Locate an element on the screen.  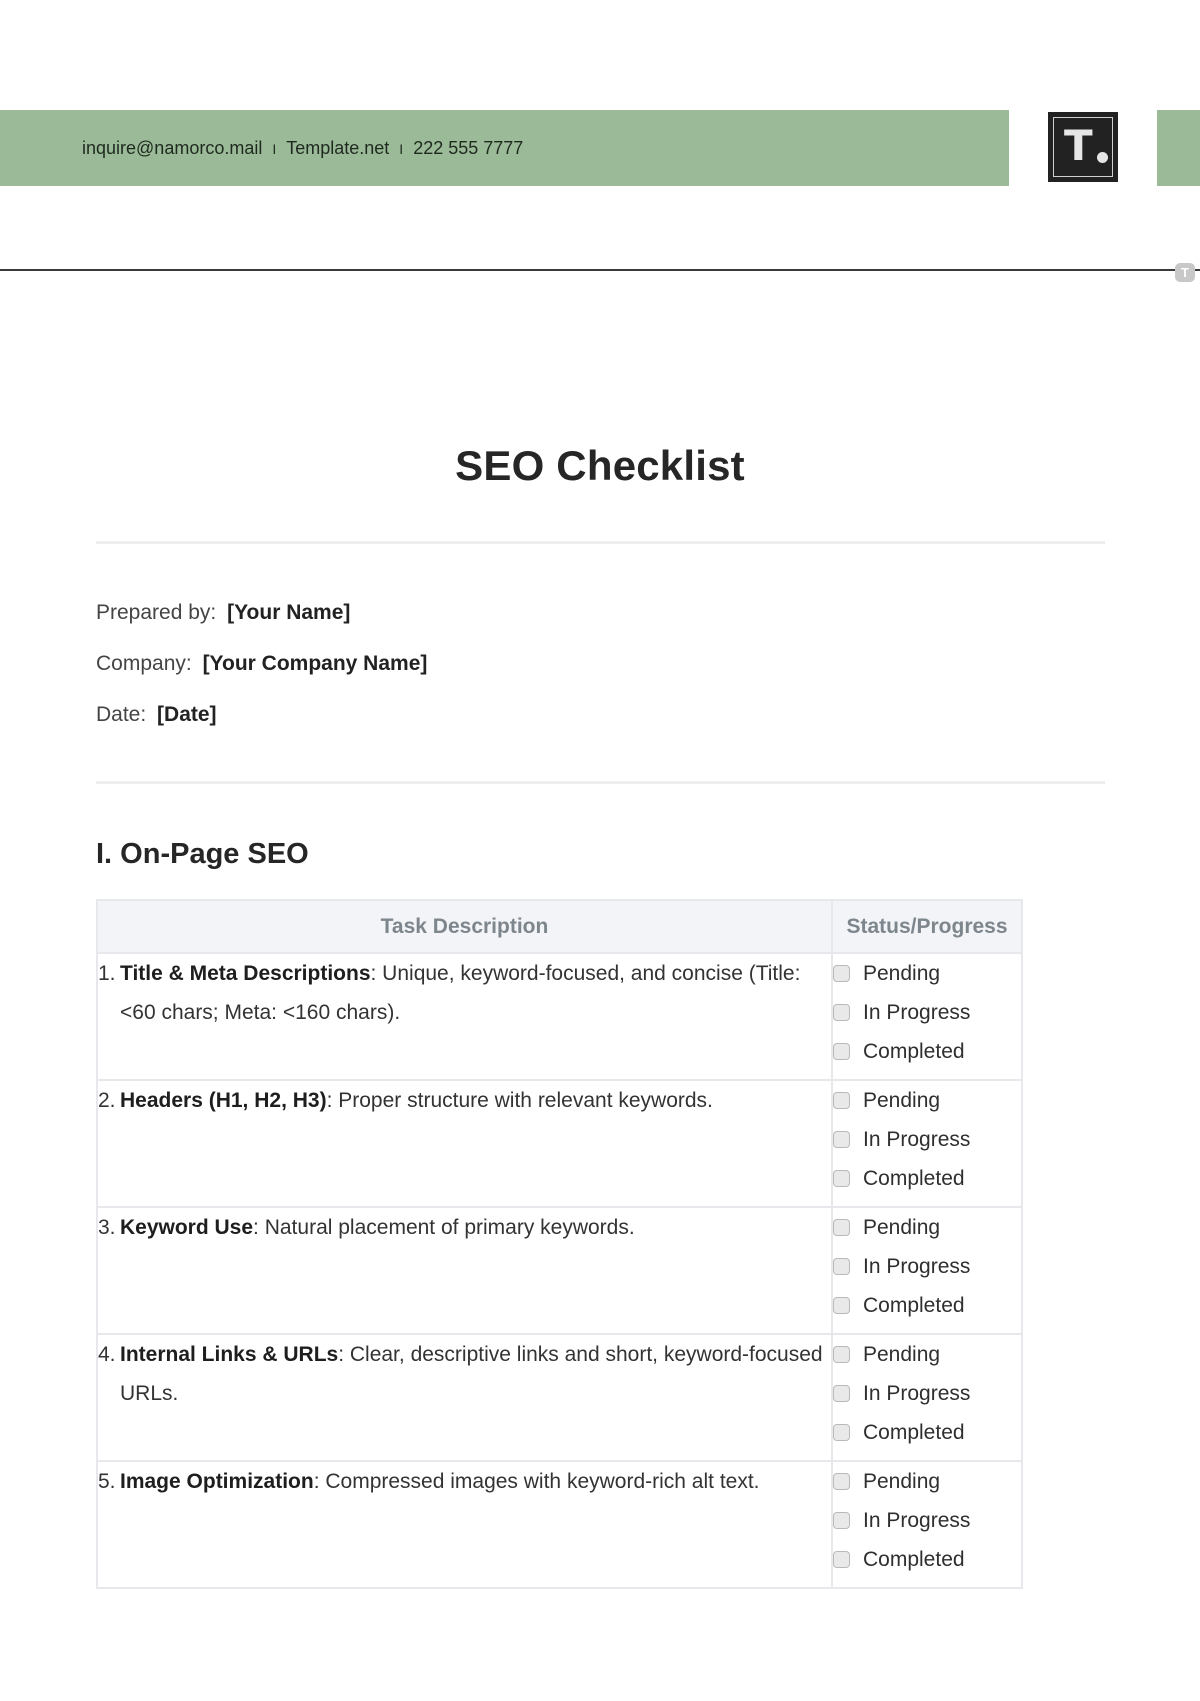
table-header-row: Task Description Status/Progress is located at coordinates (559, 926).